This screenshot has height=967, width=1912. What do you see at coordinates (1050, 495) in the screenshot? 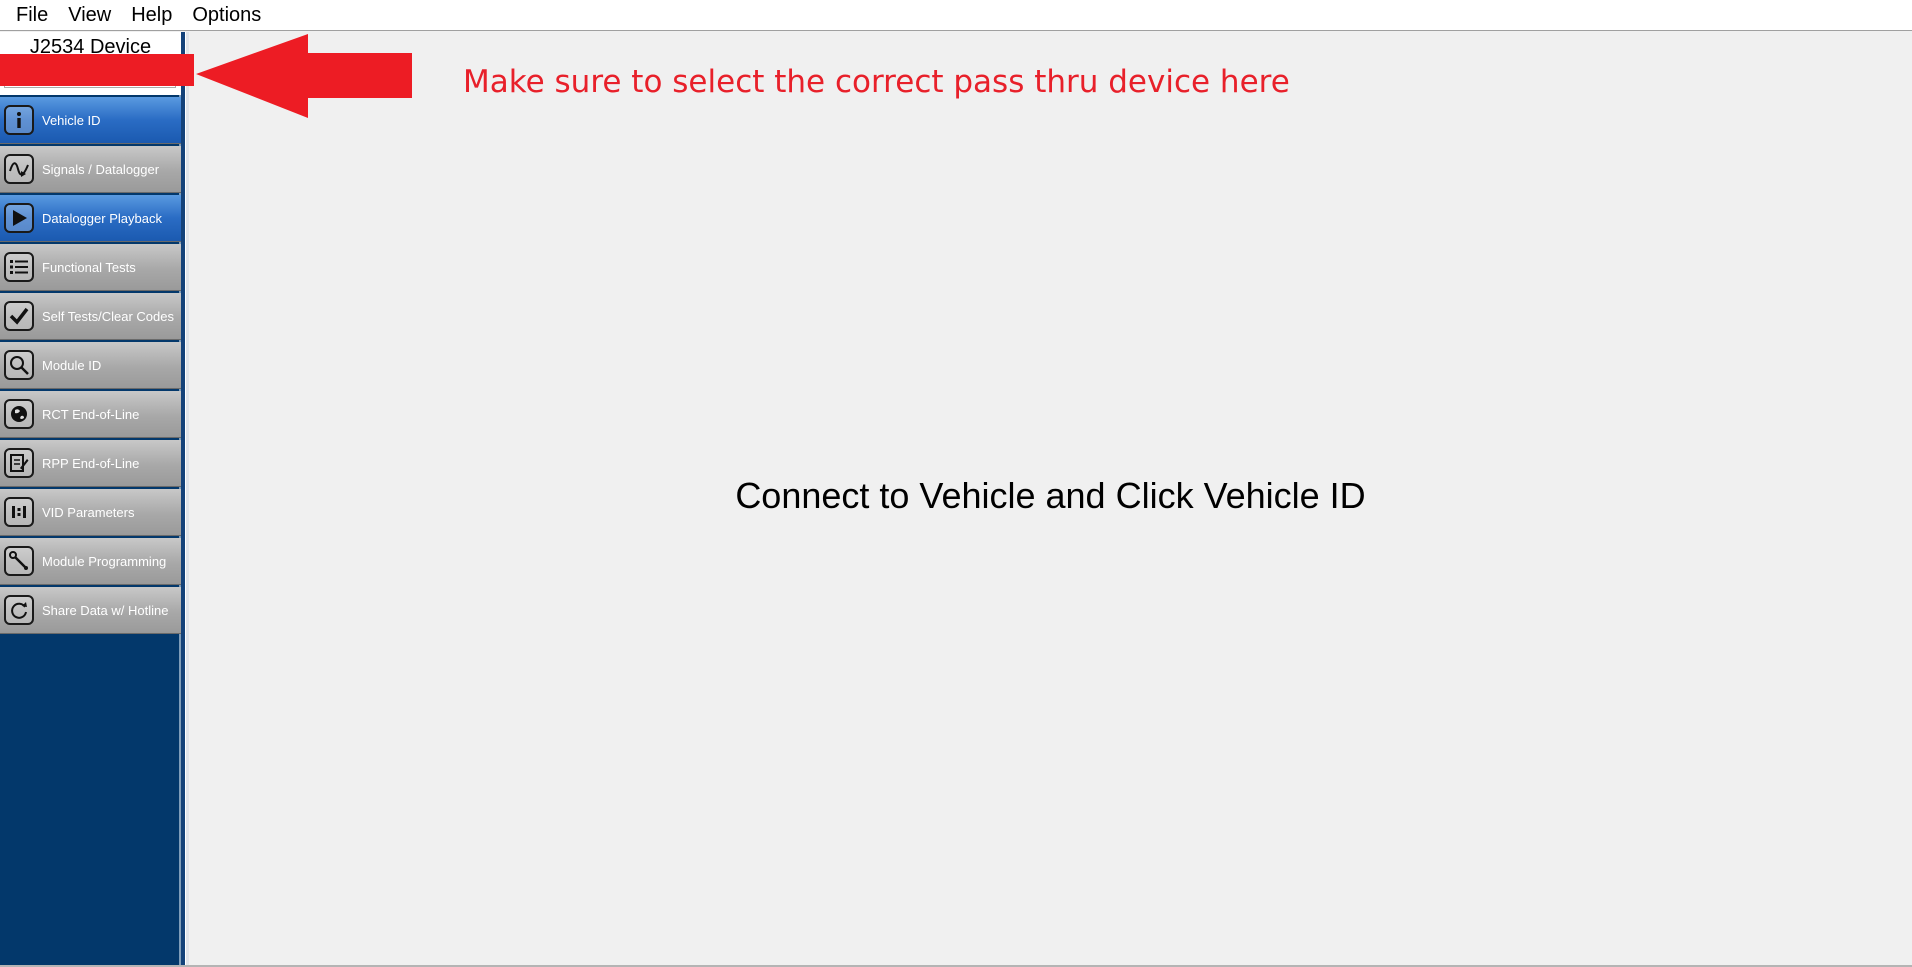
I see `main-message: Connect to Vehicle and Click Vehicle ID` at bounding box center [1050, 495].